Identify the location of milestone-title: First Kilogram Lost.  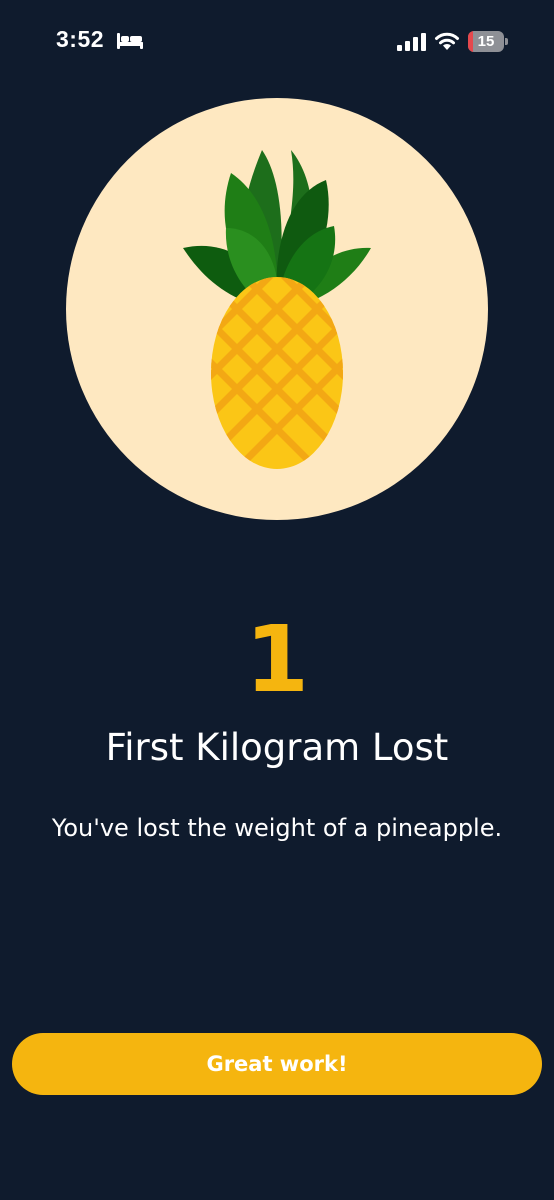
(277, 747).